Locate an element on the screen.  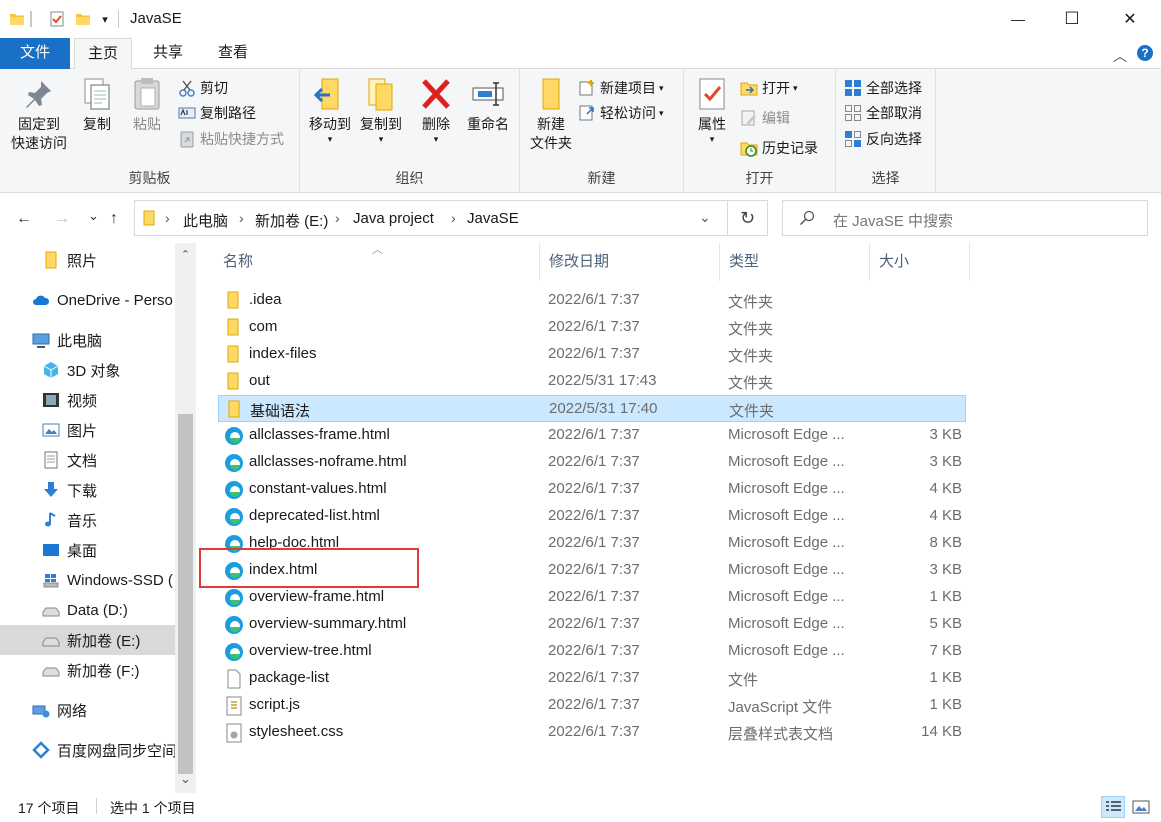
nav-item-photos: 照片 is located at coordinates (87, 260).